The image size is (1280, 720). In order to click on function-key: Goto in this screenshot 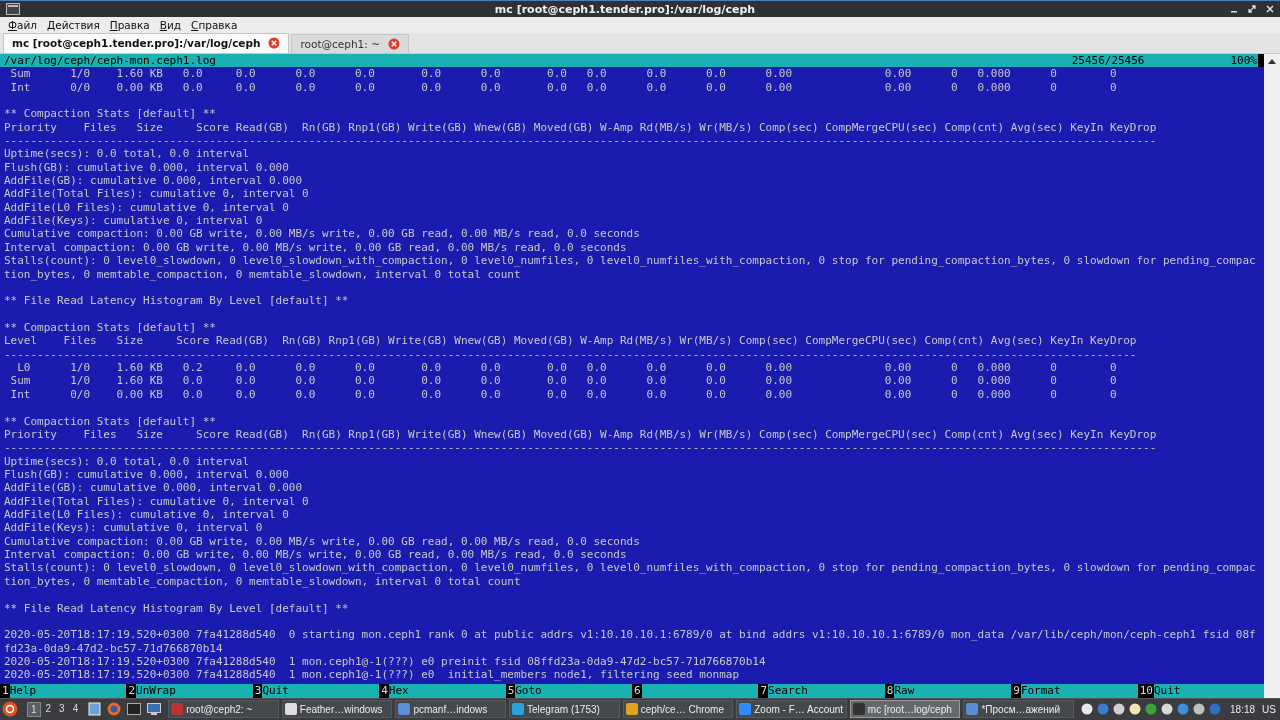, I will do `click(574, 691)`.